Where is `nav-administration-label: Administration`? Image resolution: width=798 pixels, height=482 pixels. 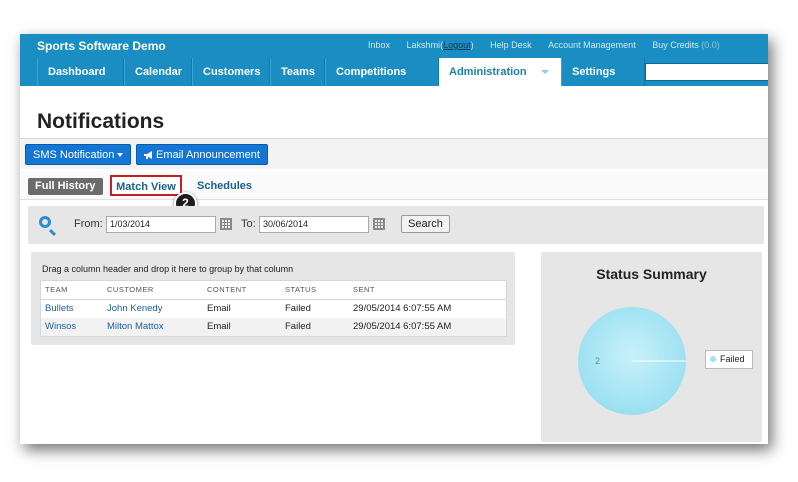
nav-administration-label: Administration is located at coordinates (488, 72).